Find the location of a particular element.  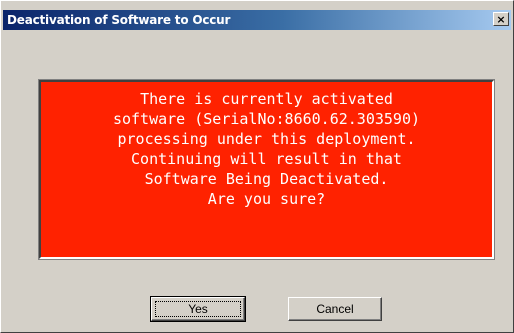

close-button: × is located at coordinates (501, 19).